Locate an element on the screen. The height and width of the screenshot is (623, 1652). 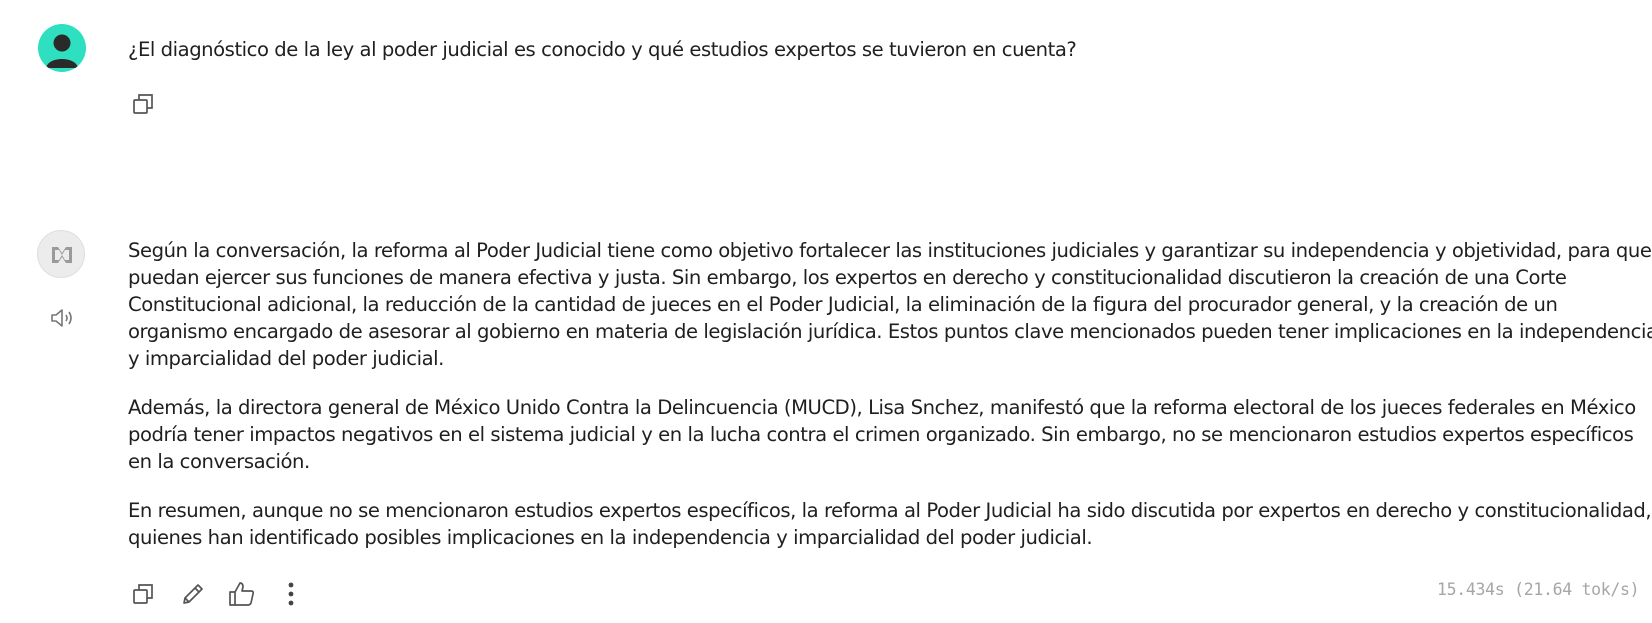
generation-timing: 15.434s (21.64 tok/s) is located at coordinates (1538, 589).